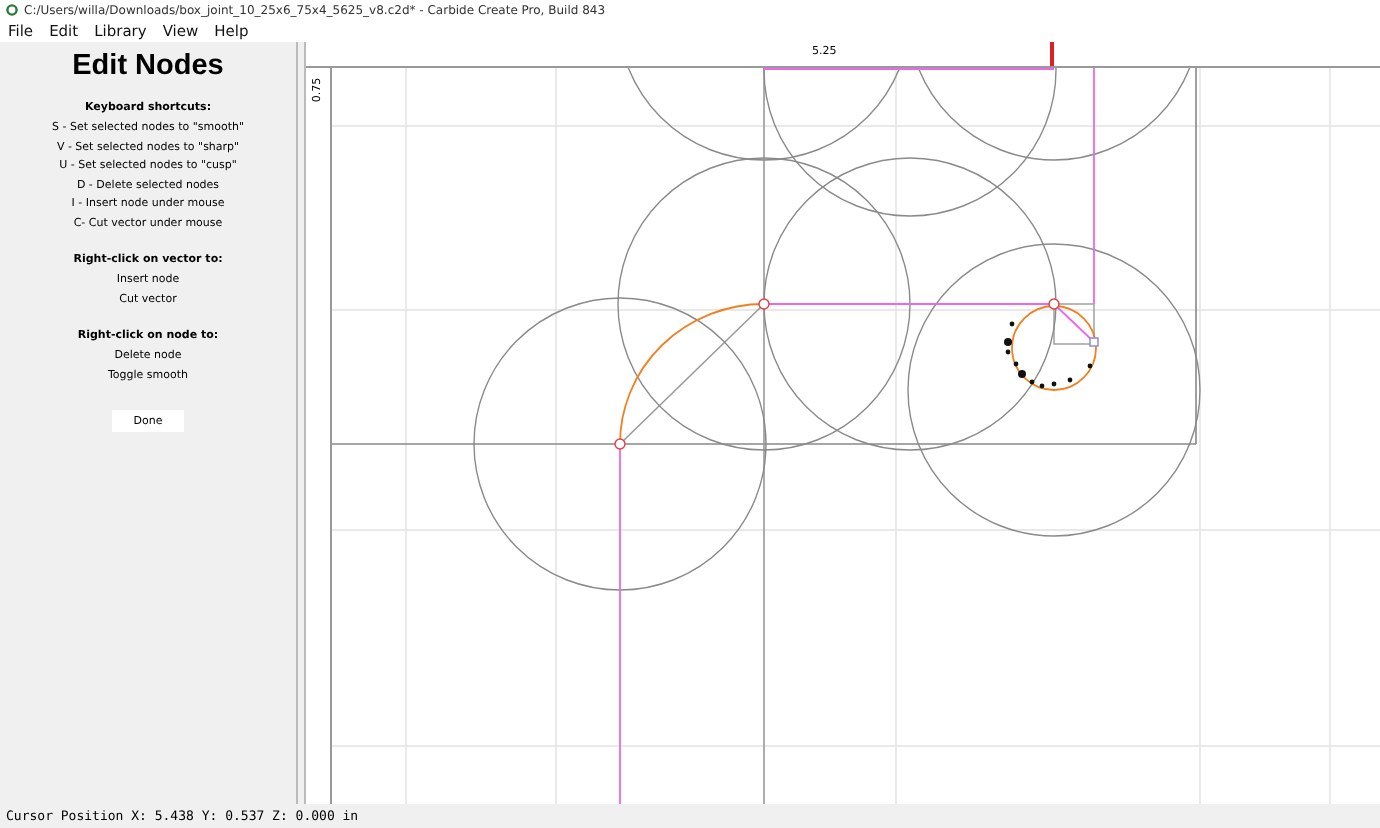  I want to click on panel-title: Edit Nodes, so click(148, 66).